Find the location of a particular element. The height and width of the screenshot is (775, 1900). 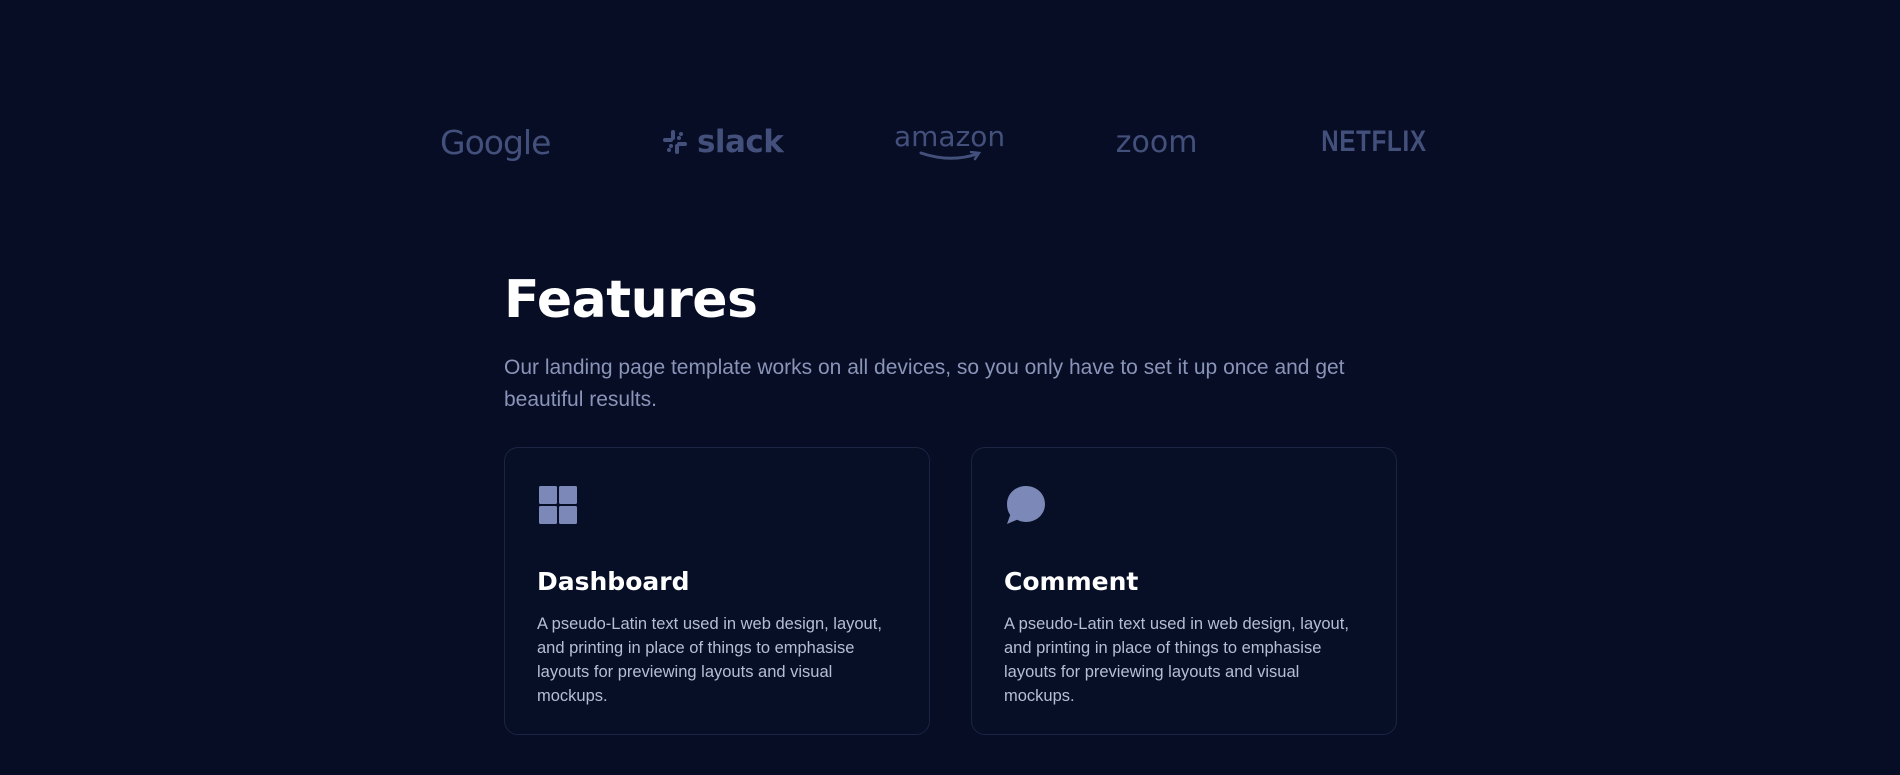

netflix-logo: NETFLIX is located at coordinates (1374, 142).